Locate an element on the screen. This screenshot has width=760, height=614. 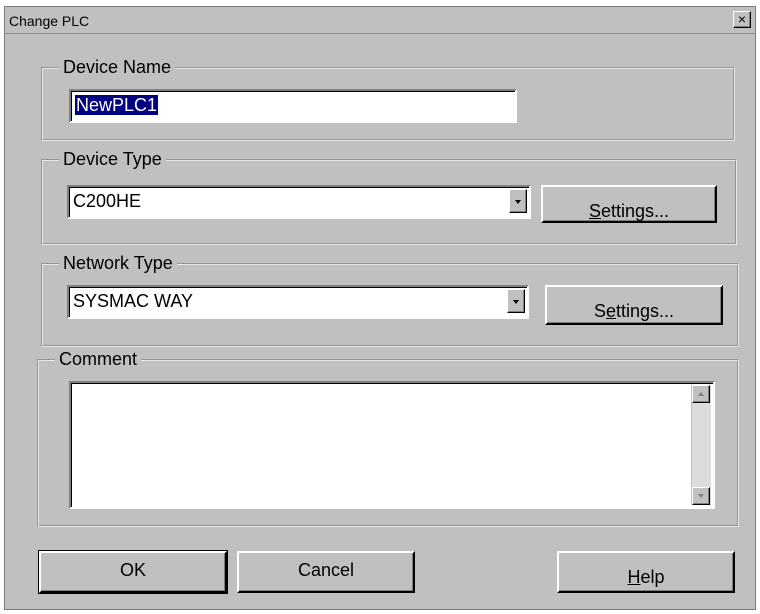
device-type-value: C200HE is located at coordinates (107, 201).